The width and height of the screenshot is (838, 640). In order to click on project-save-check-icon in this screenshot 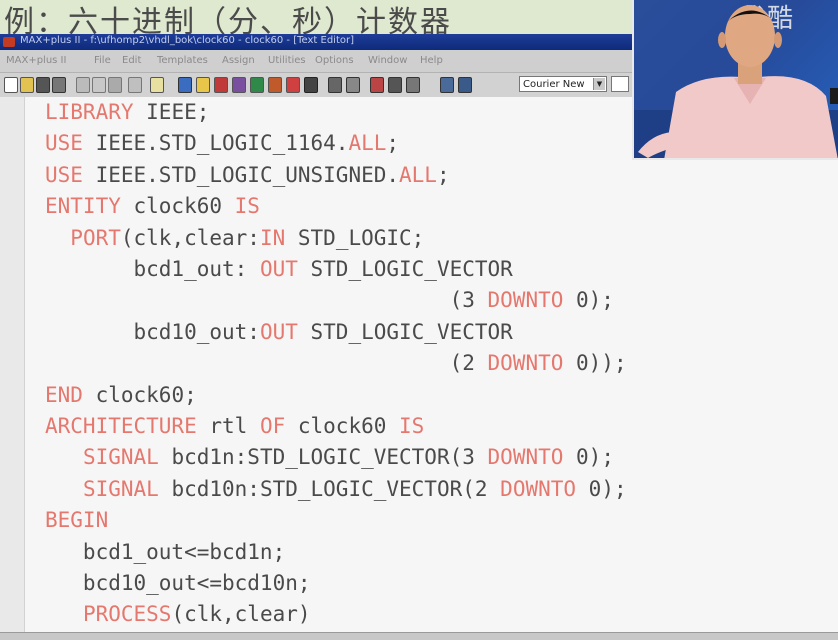, I will do `click(377, 85)`.